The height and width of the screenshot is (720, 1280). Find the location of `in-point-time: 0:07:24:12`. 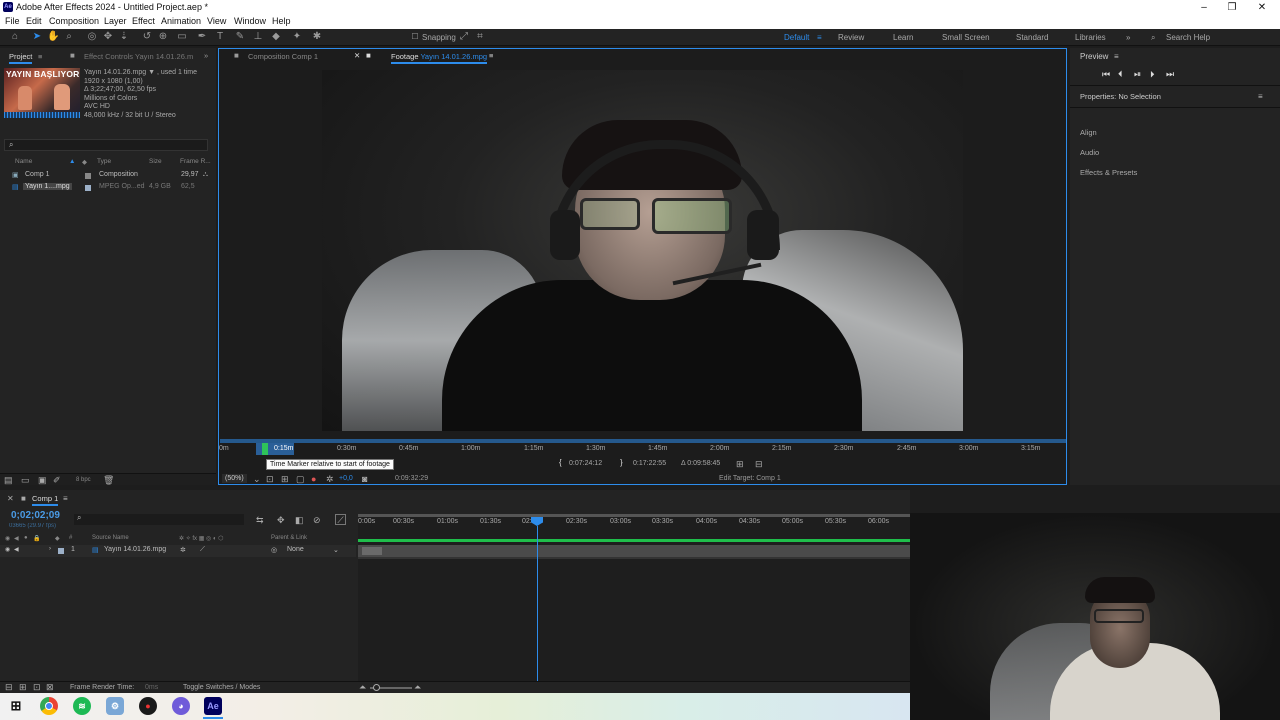

in-point-time: 0:07:24:12 is located at coordinates (585, 463).